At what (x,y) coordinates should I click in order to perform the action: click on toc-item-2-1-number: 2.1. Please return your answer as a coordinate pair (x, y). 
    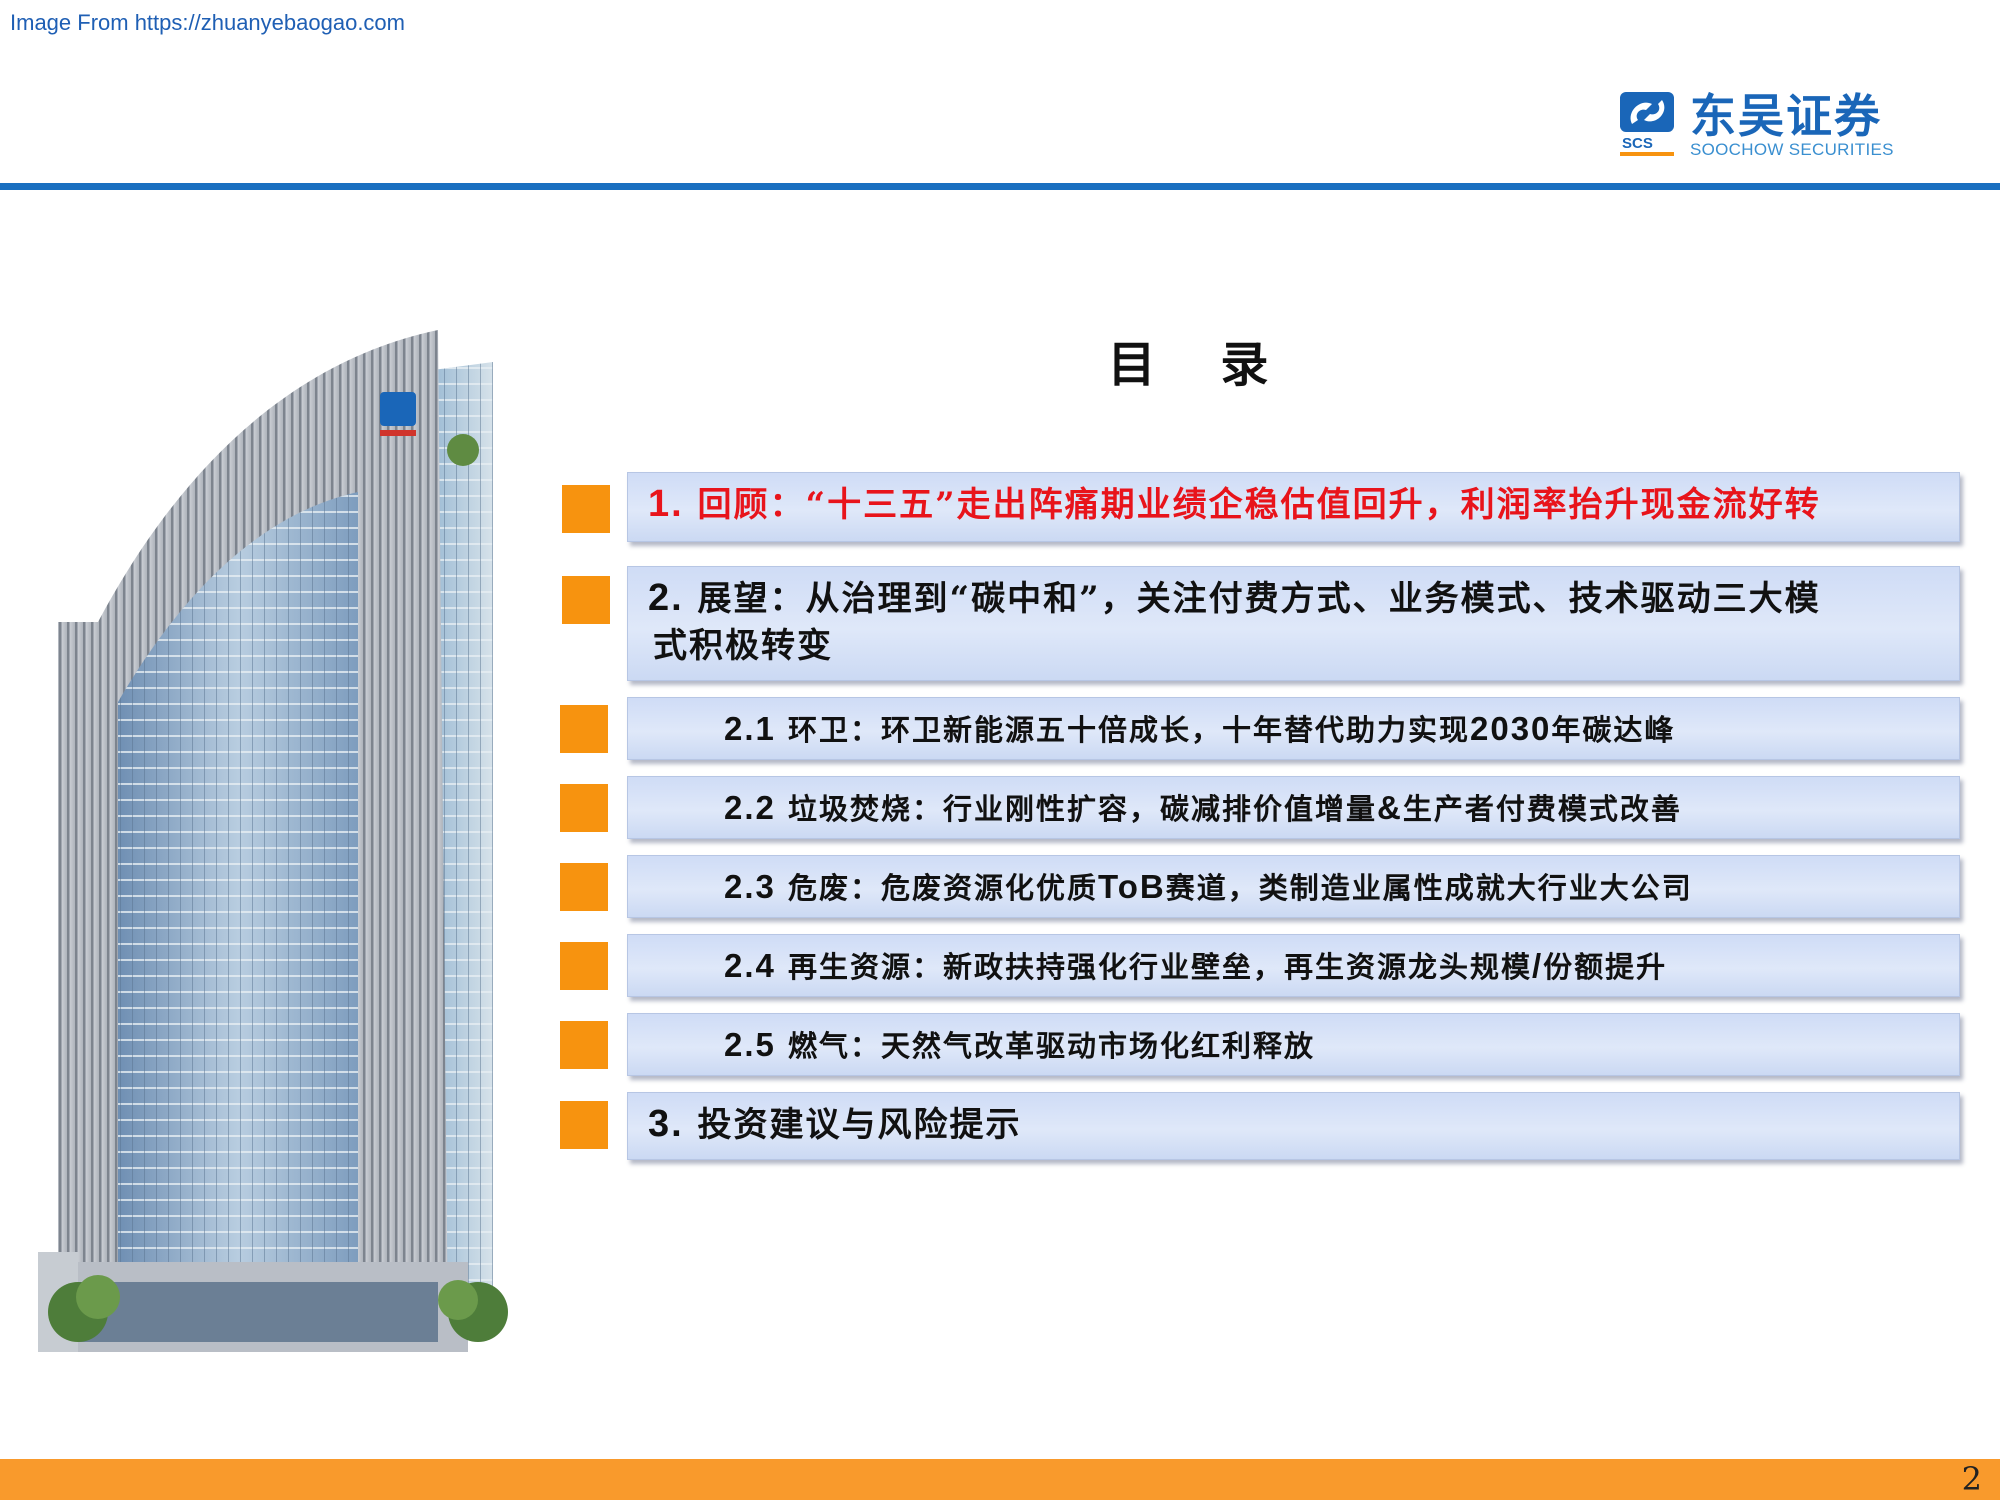
    Looking at the image, I should click on (750, 728).